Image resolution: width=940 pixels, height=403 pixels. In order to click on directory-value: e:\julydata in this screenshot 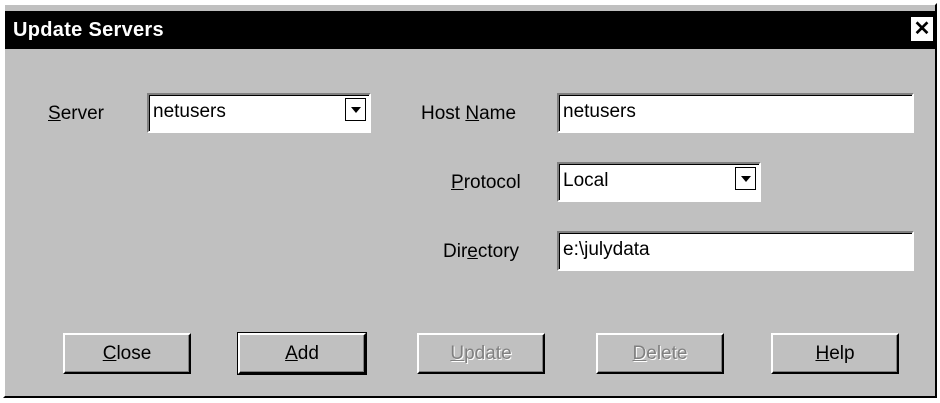, I will do `click(606, 249)`.